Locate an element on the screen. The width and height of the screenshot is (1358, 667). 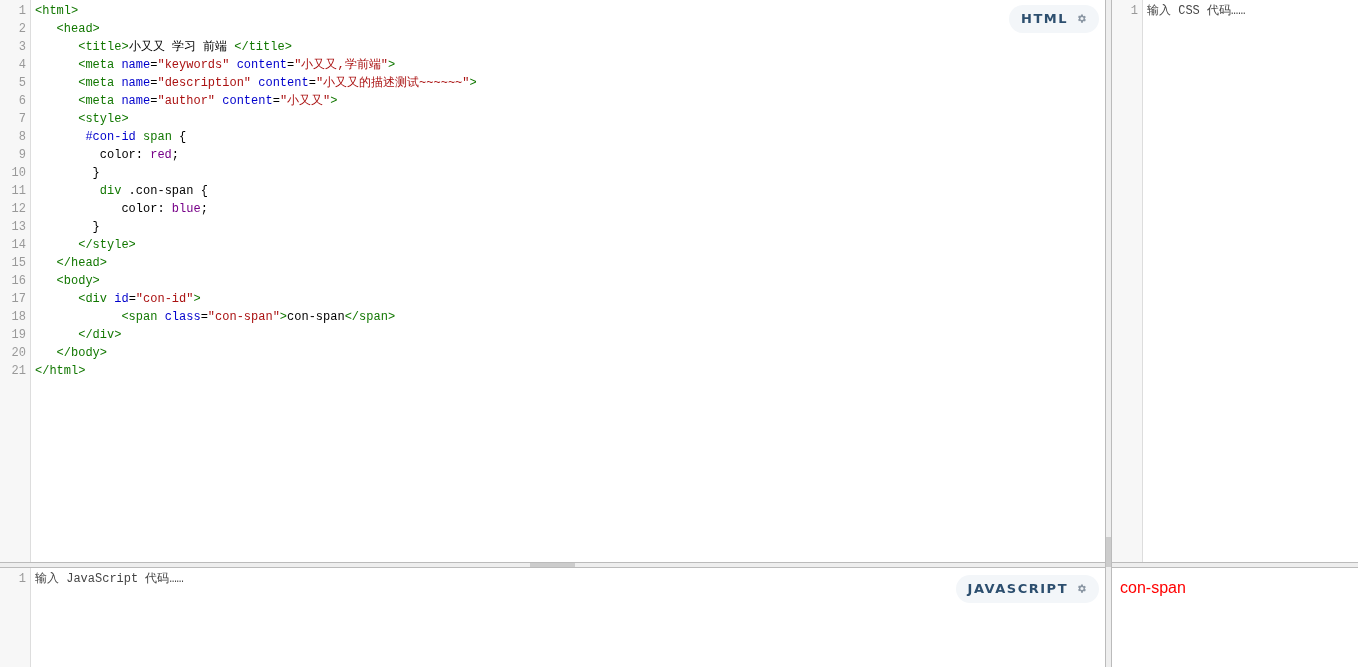
language-badge: JAVASCRIPT is located at coordinates (1027, 589).